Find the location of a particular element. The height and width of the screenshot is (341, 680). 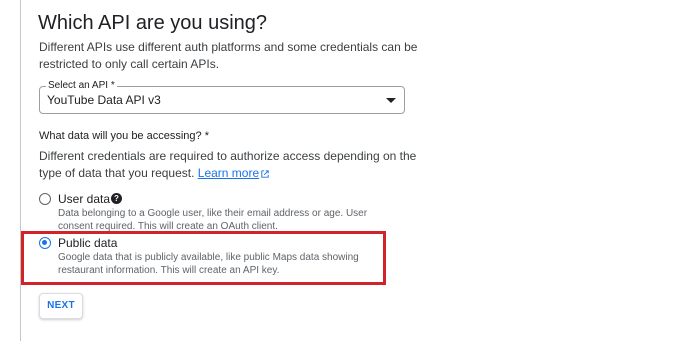

section-title: Which API are you using? is located at coordinates (153, 23).